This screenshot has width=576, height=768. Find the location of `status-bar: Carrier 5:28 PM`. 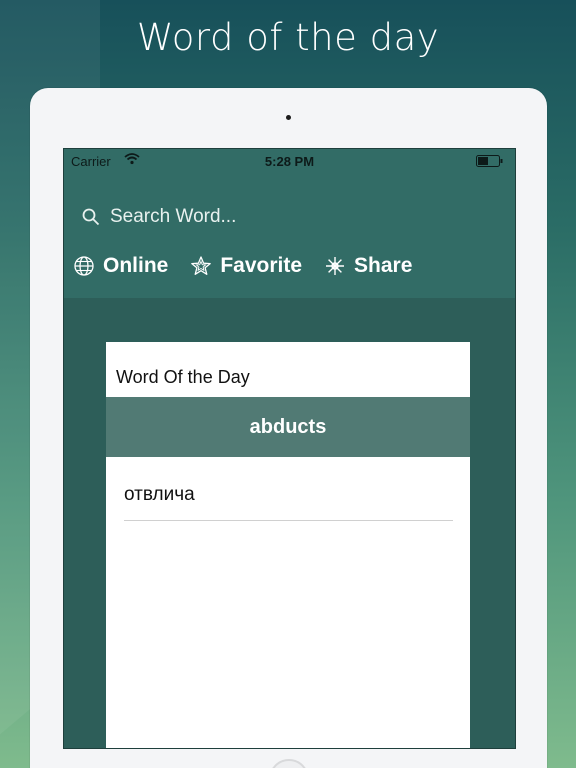

status-bar: Carrier 5:28 PM is located at coordinates (289, 161).